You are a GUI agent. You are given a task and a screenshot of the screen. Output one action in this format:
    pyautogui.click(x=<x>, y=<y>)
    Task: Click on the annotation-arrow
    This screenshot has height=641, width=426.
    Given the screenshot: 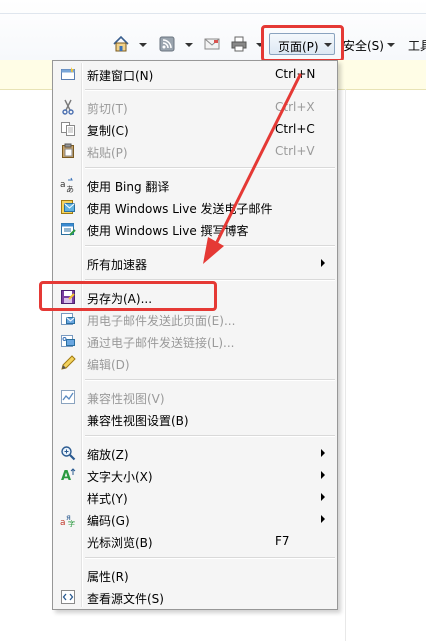 What is the action you would take?
    pyautogui.click(x=252, y=168)
    